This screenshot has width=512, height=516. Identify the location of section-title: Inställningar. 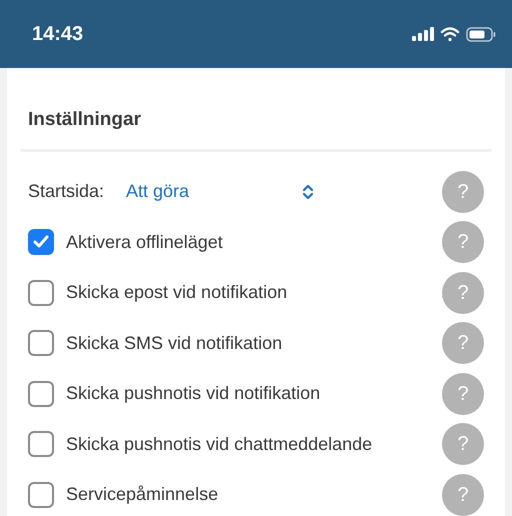
(256, 129).